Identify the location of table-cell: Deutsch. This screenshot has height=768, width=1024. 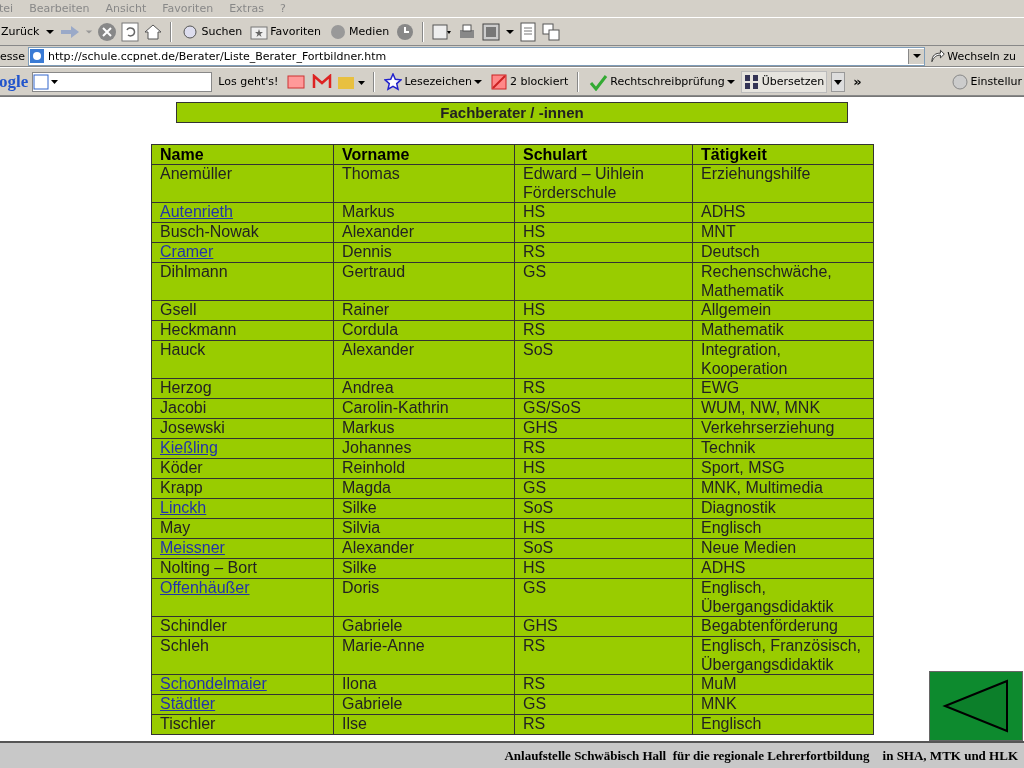
(730, 251).